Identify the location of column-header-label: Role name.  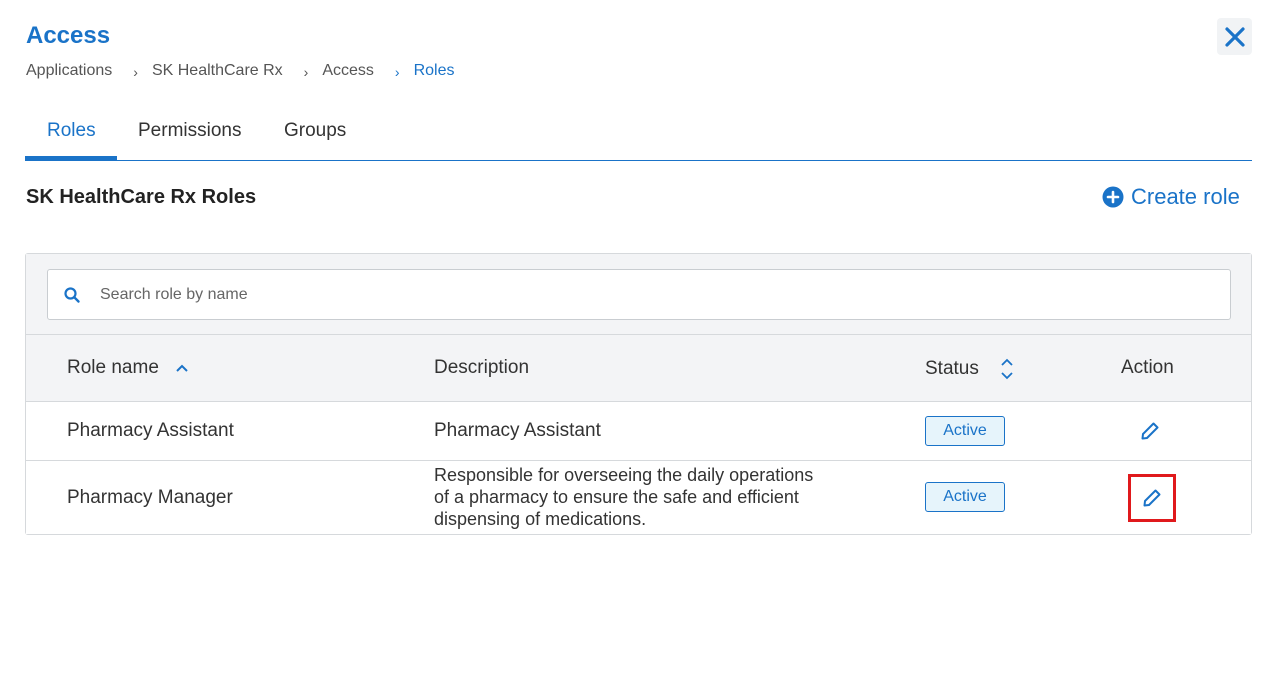
(113, 367).